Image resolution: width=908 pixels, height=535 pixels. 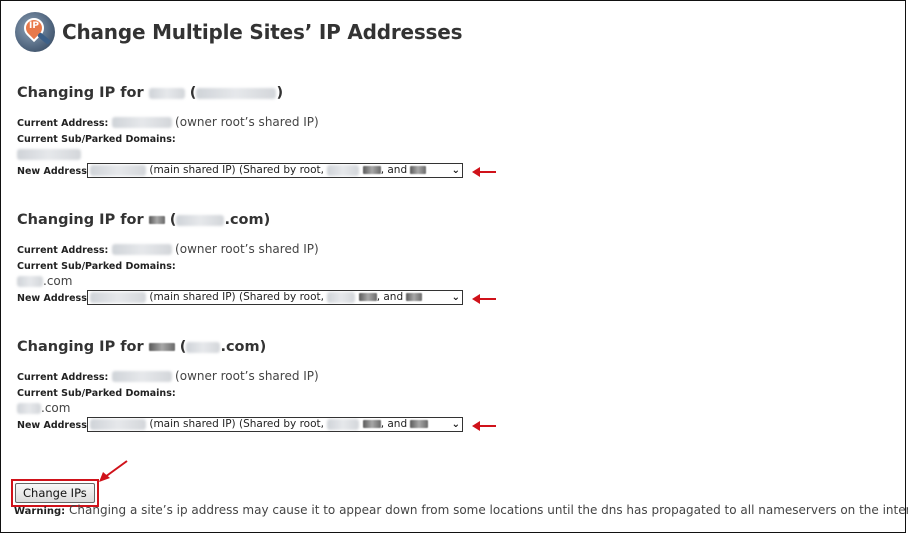 What do you see at coordinates (40, 511) in the screenshot?
I see `warning-label: Warning:` at bounding box center [40, 511].